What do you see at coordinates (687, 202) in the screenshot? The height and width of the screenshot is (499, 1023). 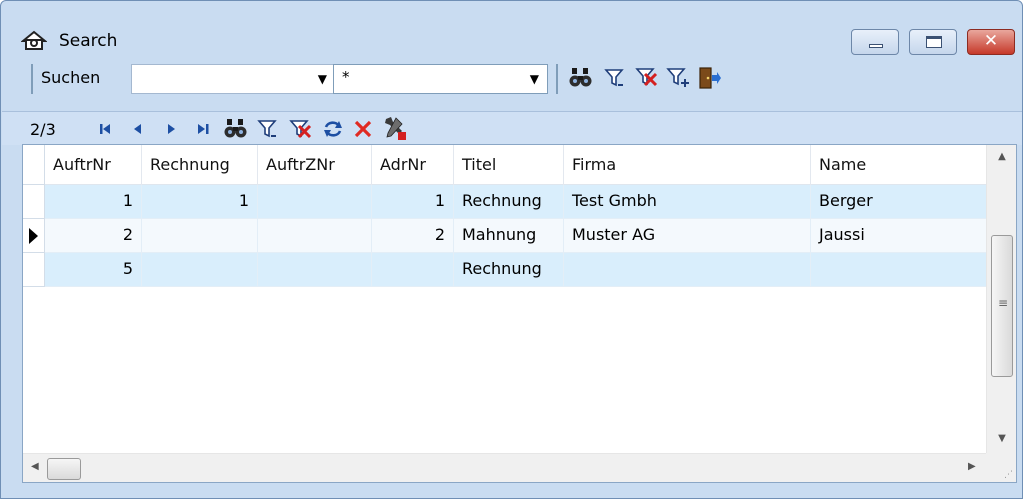 I see `cell-firma: Test Gmbh` at bounding box center [687, 202].